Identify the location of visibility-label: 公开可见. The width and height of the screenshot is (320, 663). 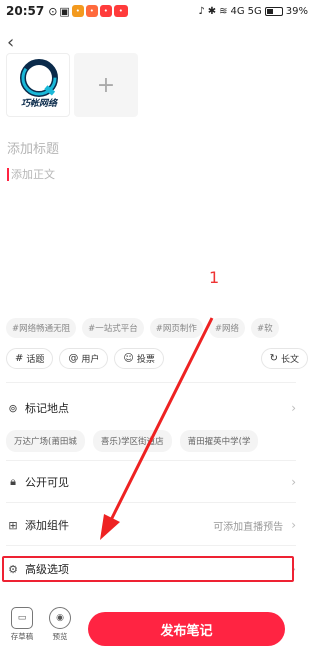
(47, 482).